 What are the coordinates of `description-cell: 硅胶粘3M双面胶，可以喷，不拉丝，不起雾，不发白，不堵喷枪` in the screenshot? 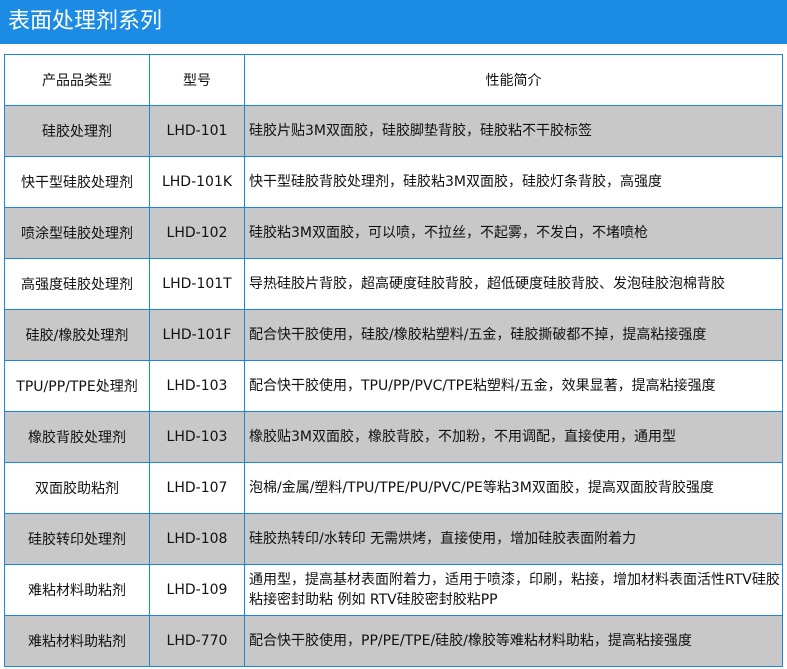 It's located at (513, 233).